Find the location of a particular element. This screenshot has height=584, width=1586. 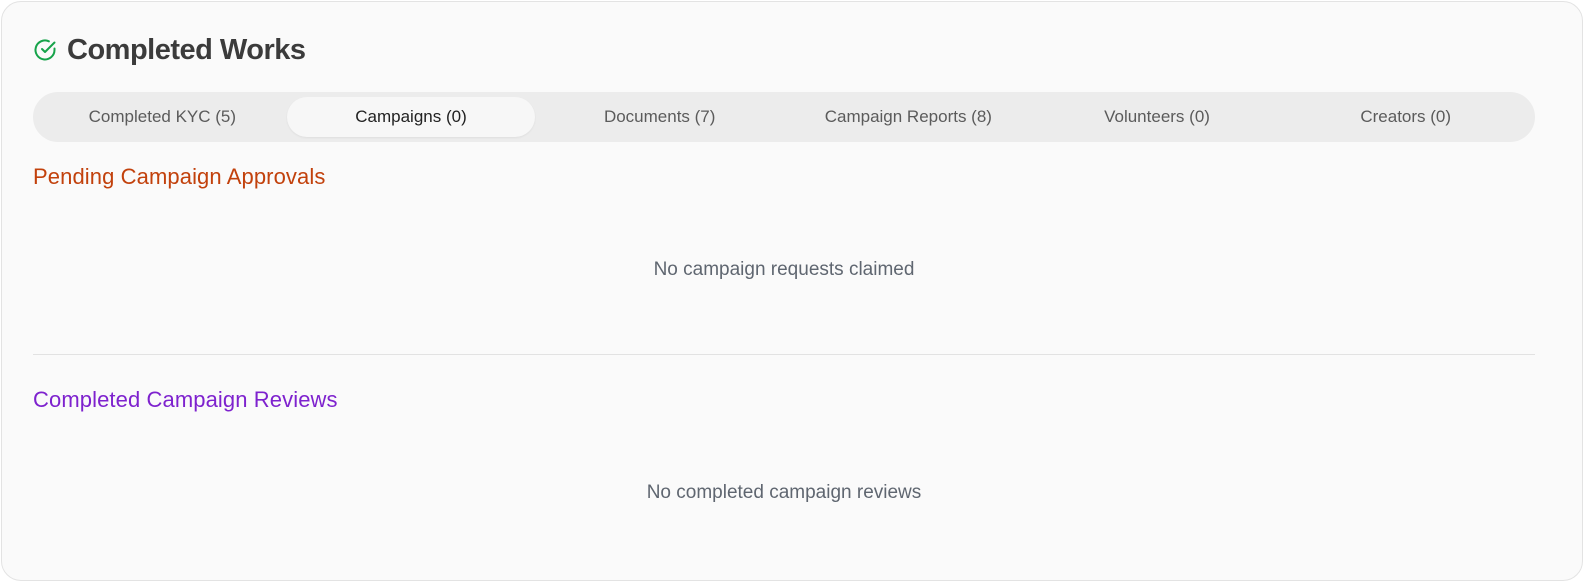

pending-approvals-empty-message: No campaign requests claimed is located at coordinates (784, 269).